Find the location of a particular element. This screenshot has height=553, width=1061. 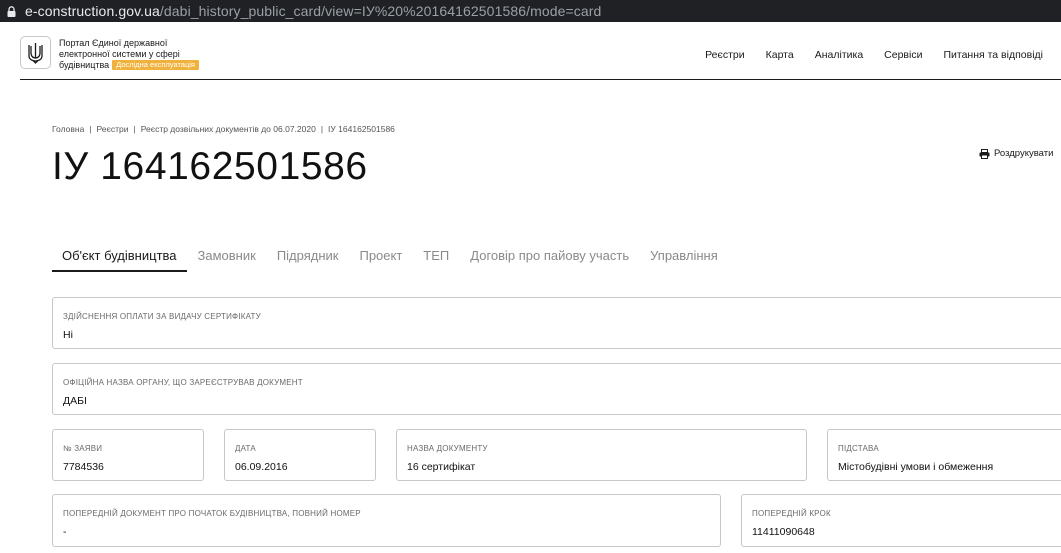

field-label: Дата is located at coordinates (245, 448).